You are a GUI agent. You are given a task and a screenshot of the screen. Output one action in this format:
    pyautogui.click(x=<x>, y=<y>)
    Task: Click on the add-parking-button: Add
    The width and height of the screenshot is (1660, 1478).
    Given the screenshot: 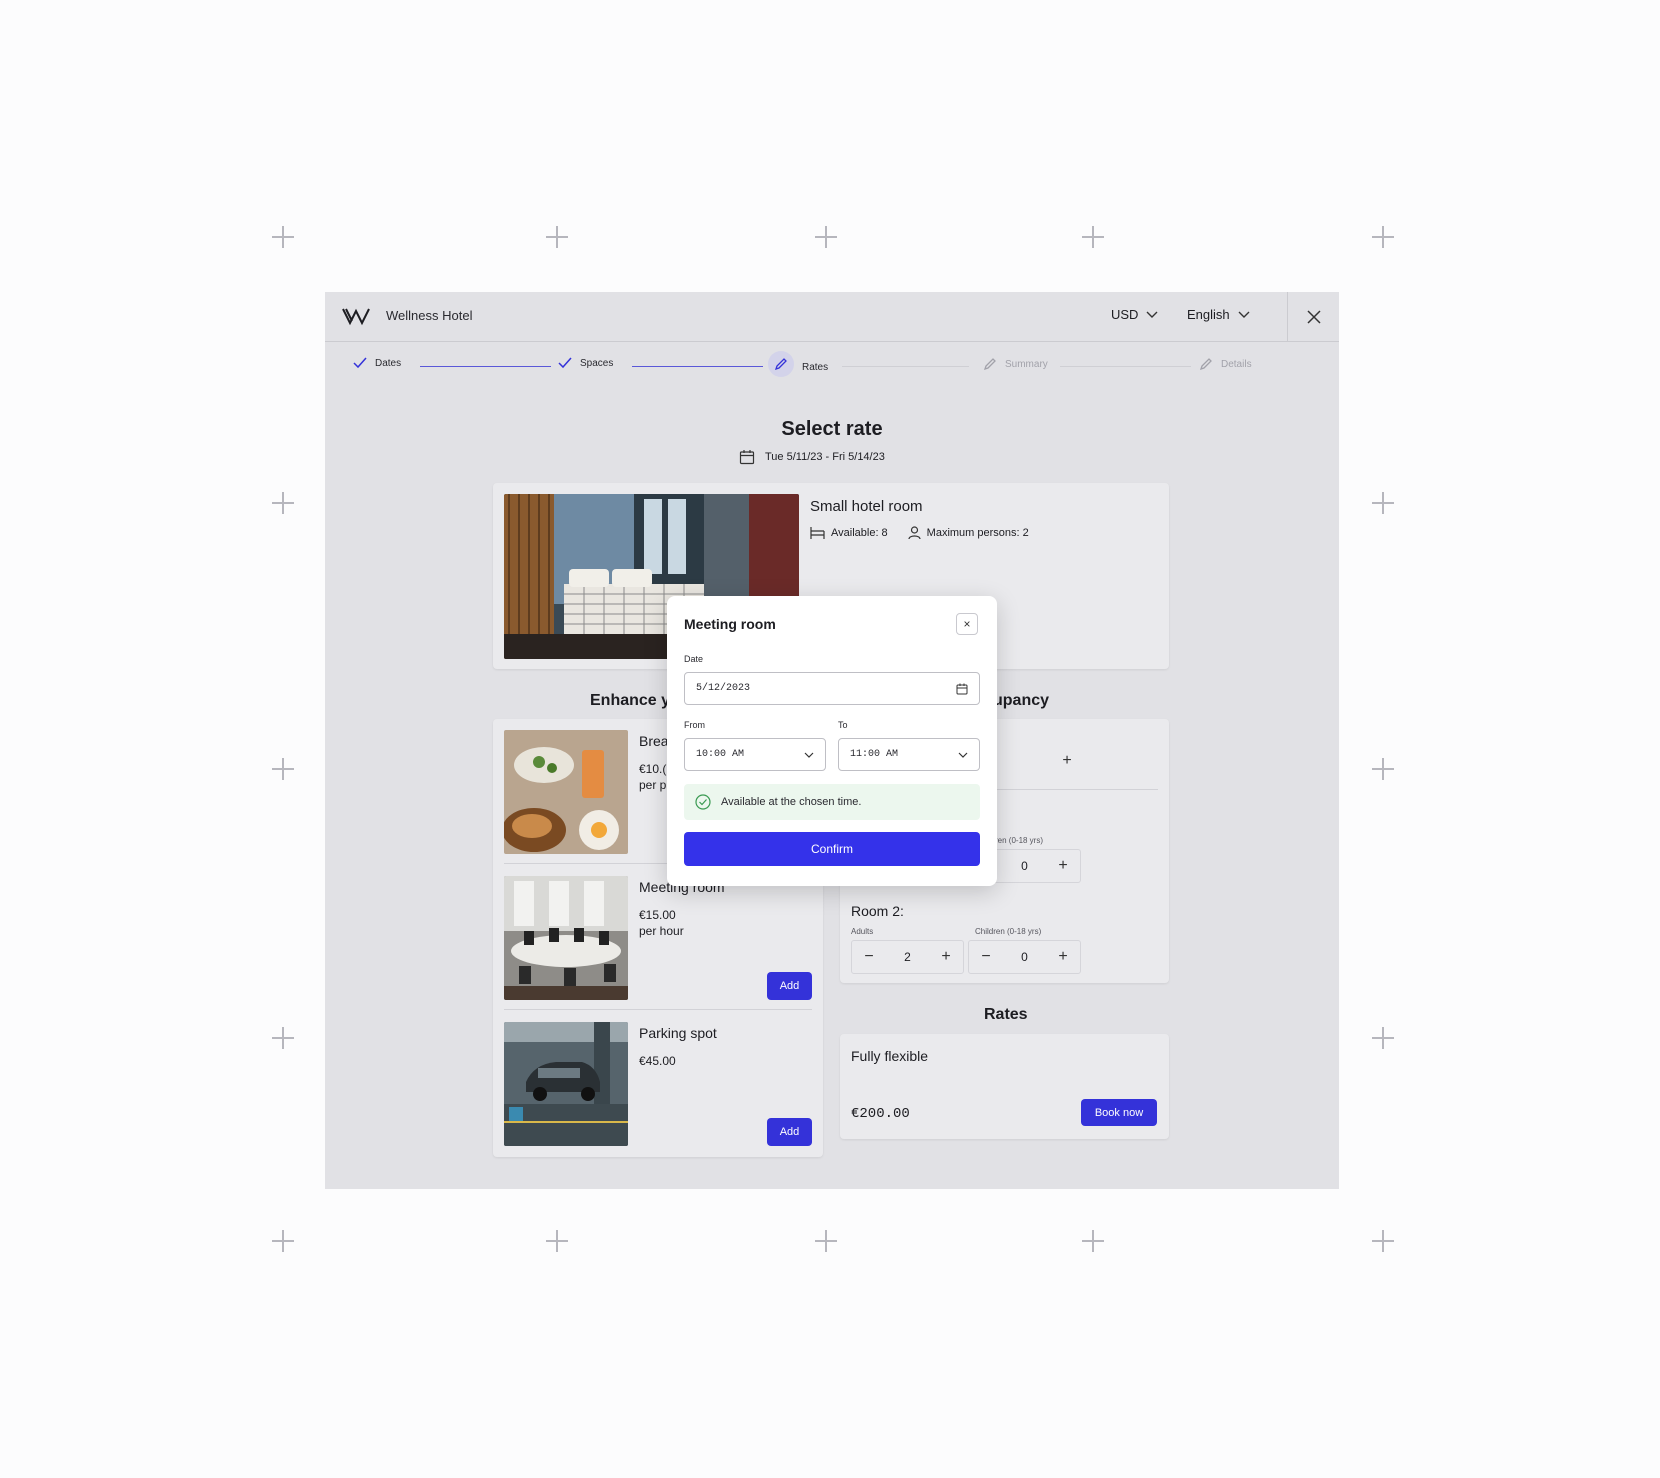 What is the action you would take?
    pyautogui.click(x=789, y=1132)
    